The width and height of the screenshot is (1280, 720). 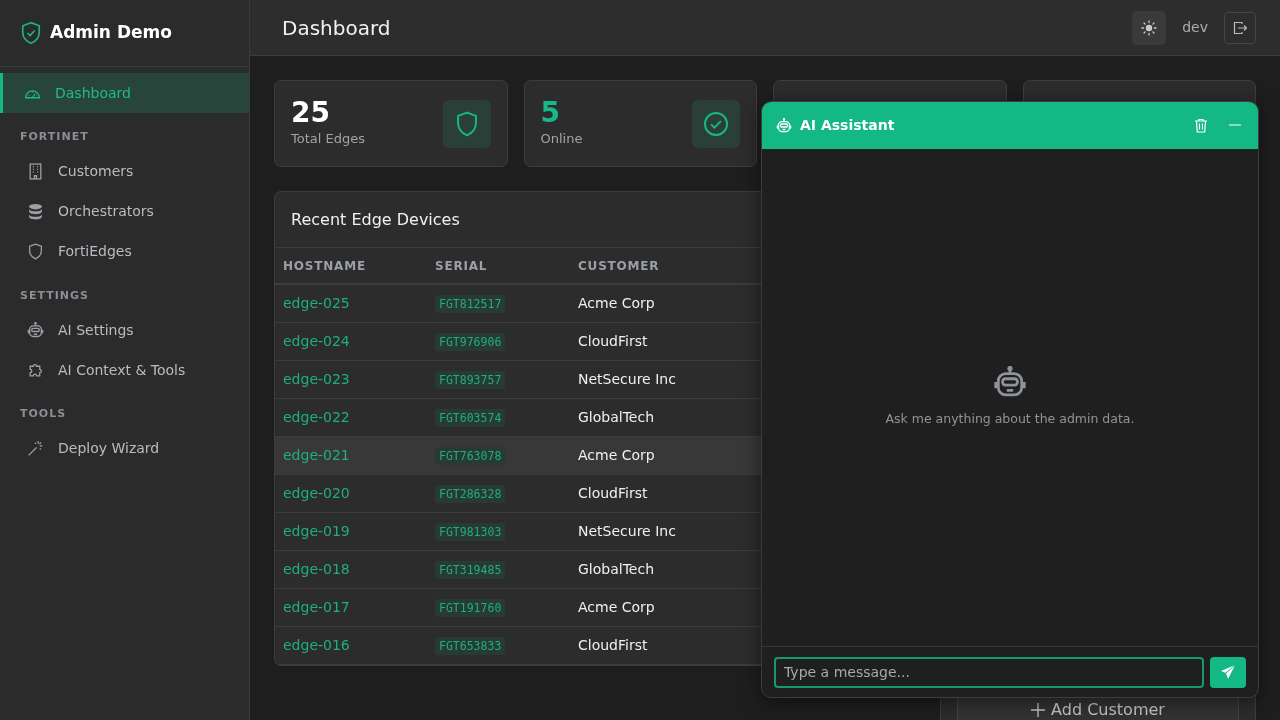 What do you see at coordinates (35, 211) in the screenshot?
I see `database-icon` at bounding box center [35, 211].